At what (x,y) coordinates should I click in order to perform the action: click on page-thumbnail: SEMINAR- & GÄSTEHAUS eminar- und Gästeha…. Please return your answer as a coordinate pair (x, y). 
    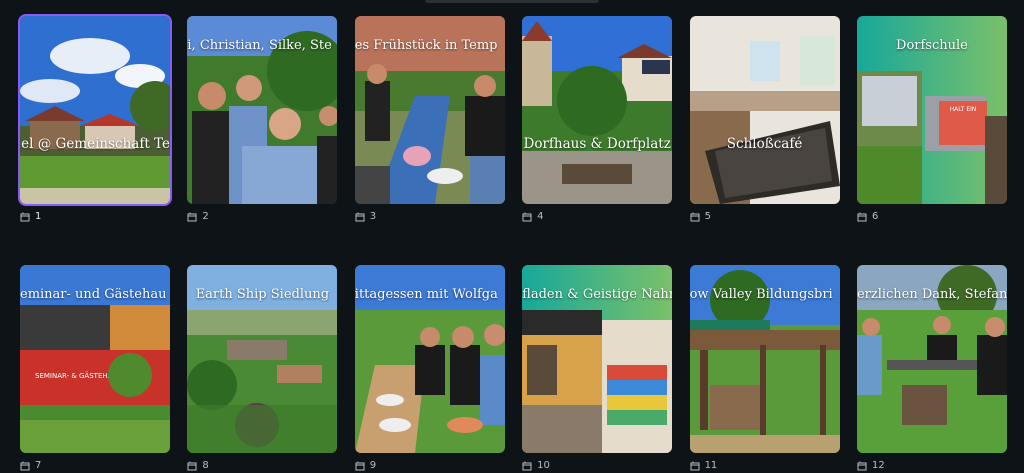
    Looking at the image, I should click on (95, 359).